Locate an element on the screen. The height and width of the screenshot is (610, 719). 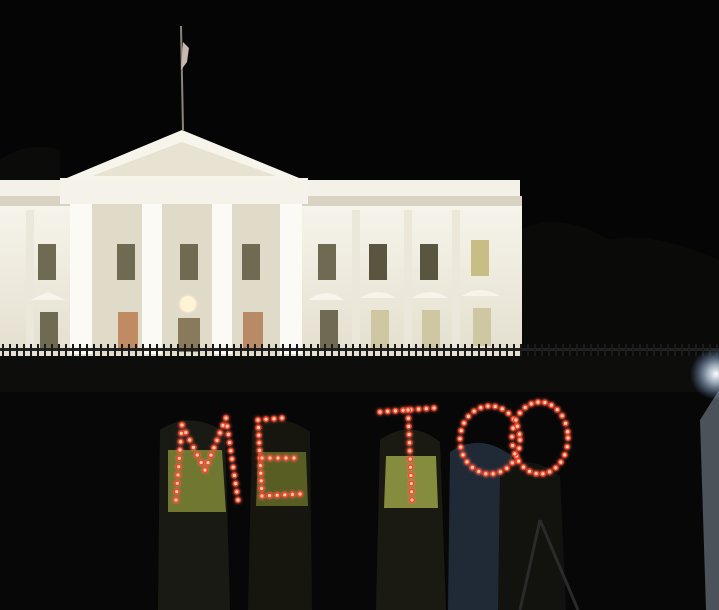
entrance-door is located at coordinates (189, 335).